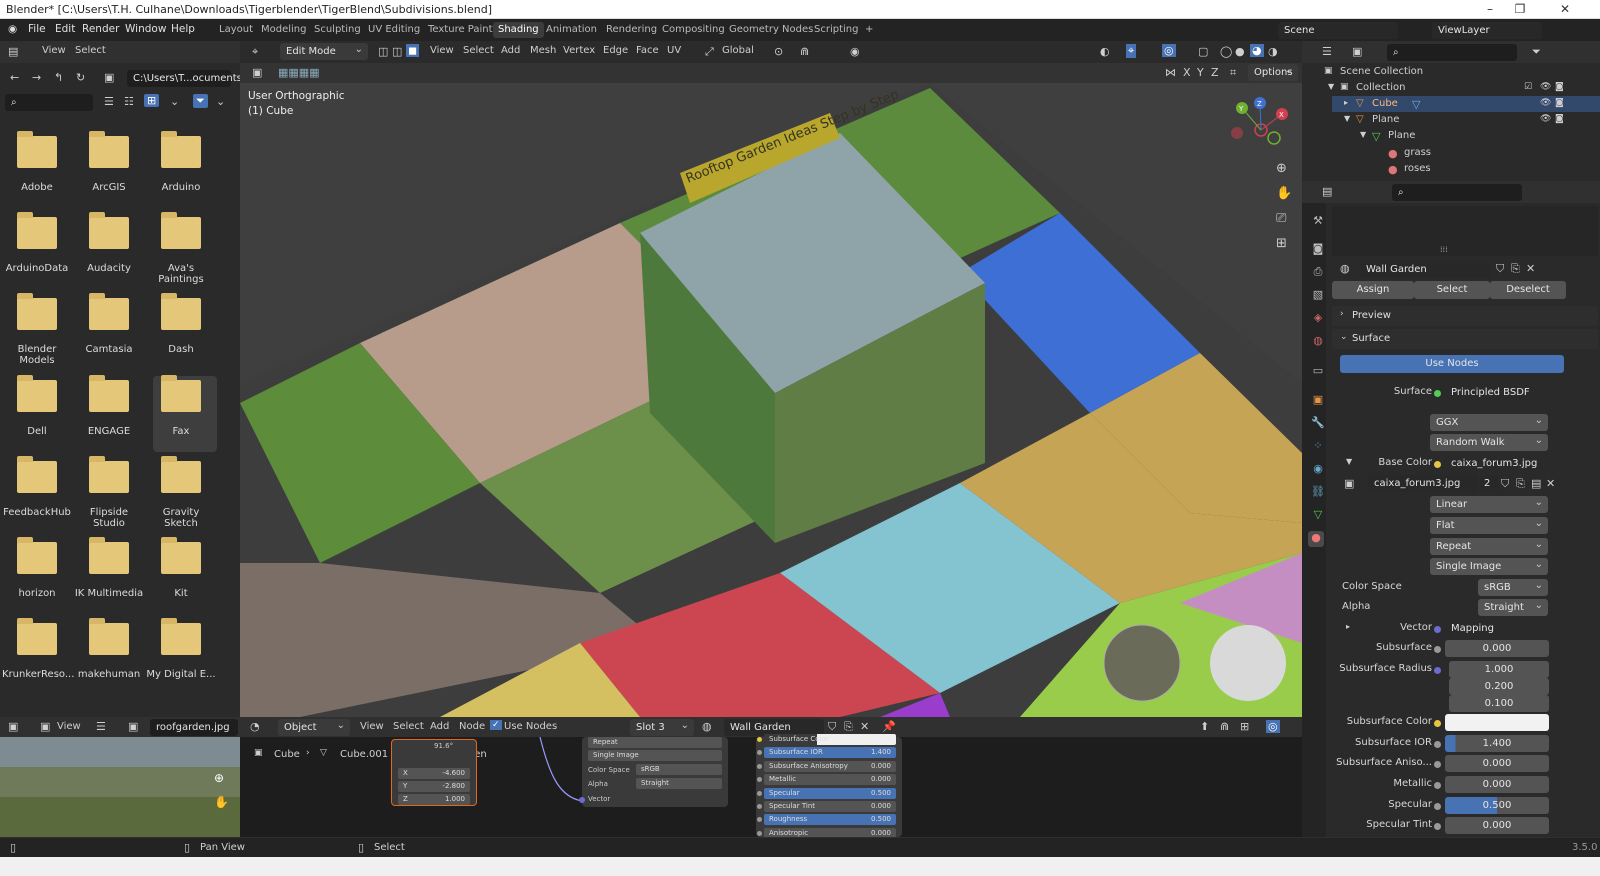 Image resolution: width=1600 pixels, height=876 pixels. What do you see at coordinates (1417, 168) in the screenshot?
I see `outliner-item-roses: roses` at bounding box center [1417, 168].